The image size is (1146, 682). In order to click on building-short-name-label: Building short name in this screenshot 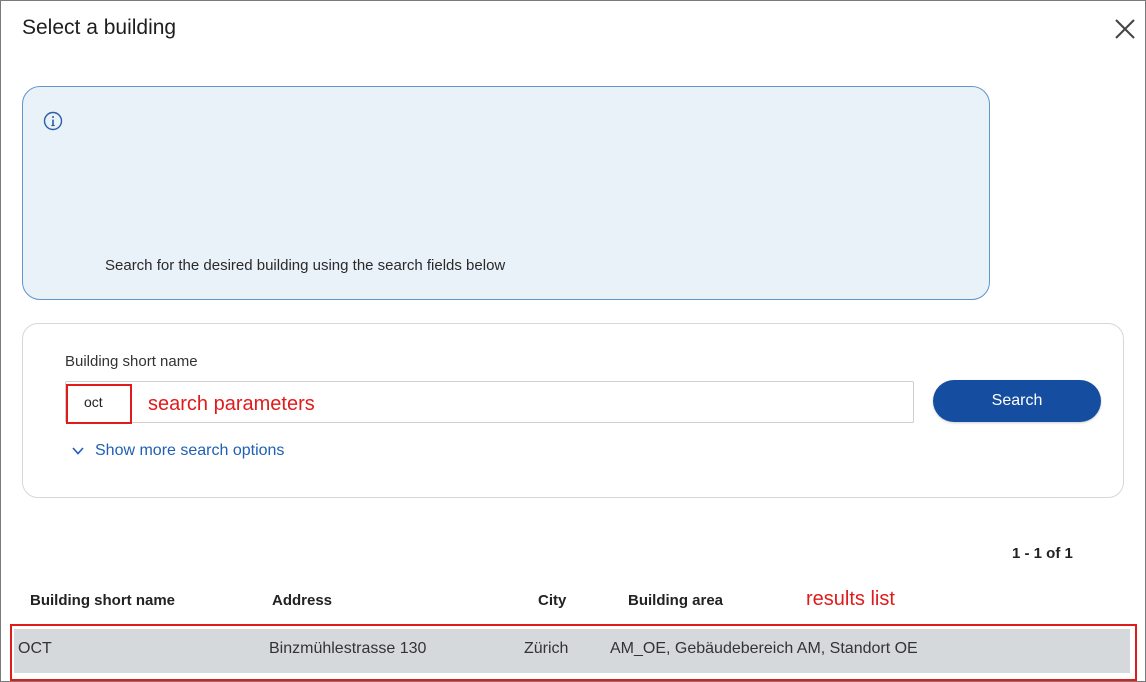, I will do `click(131, 361)`.